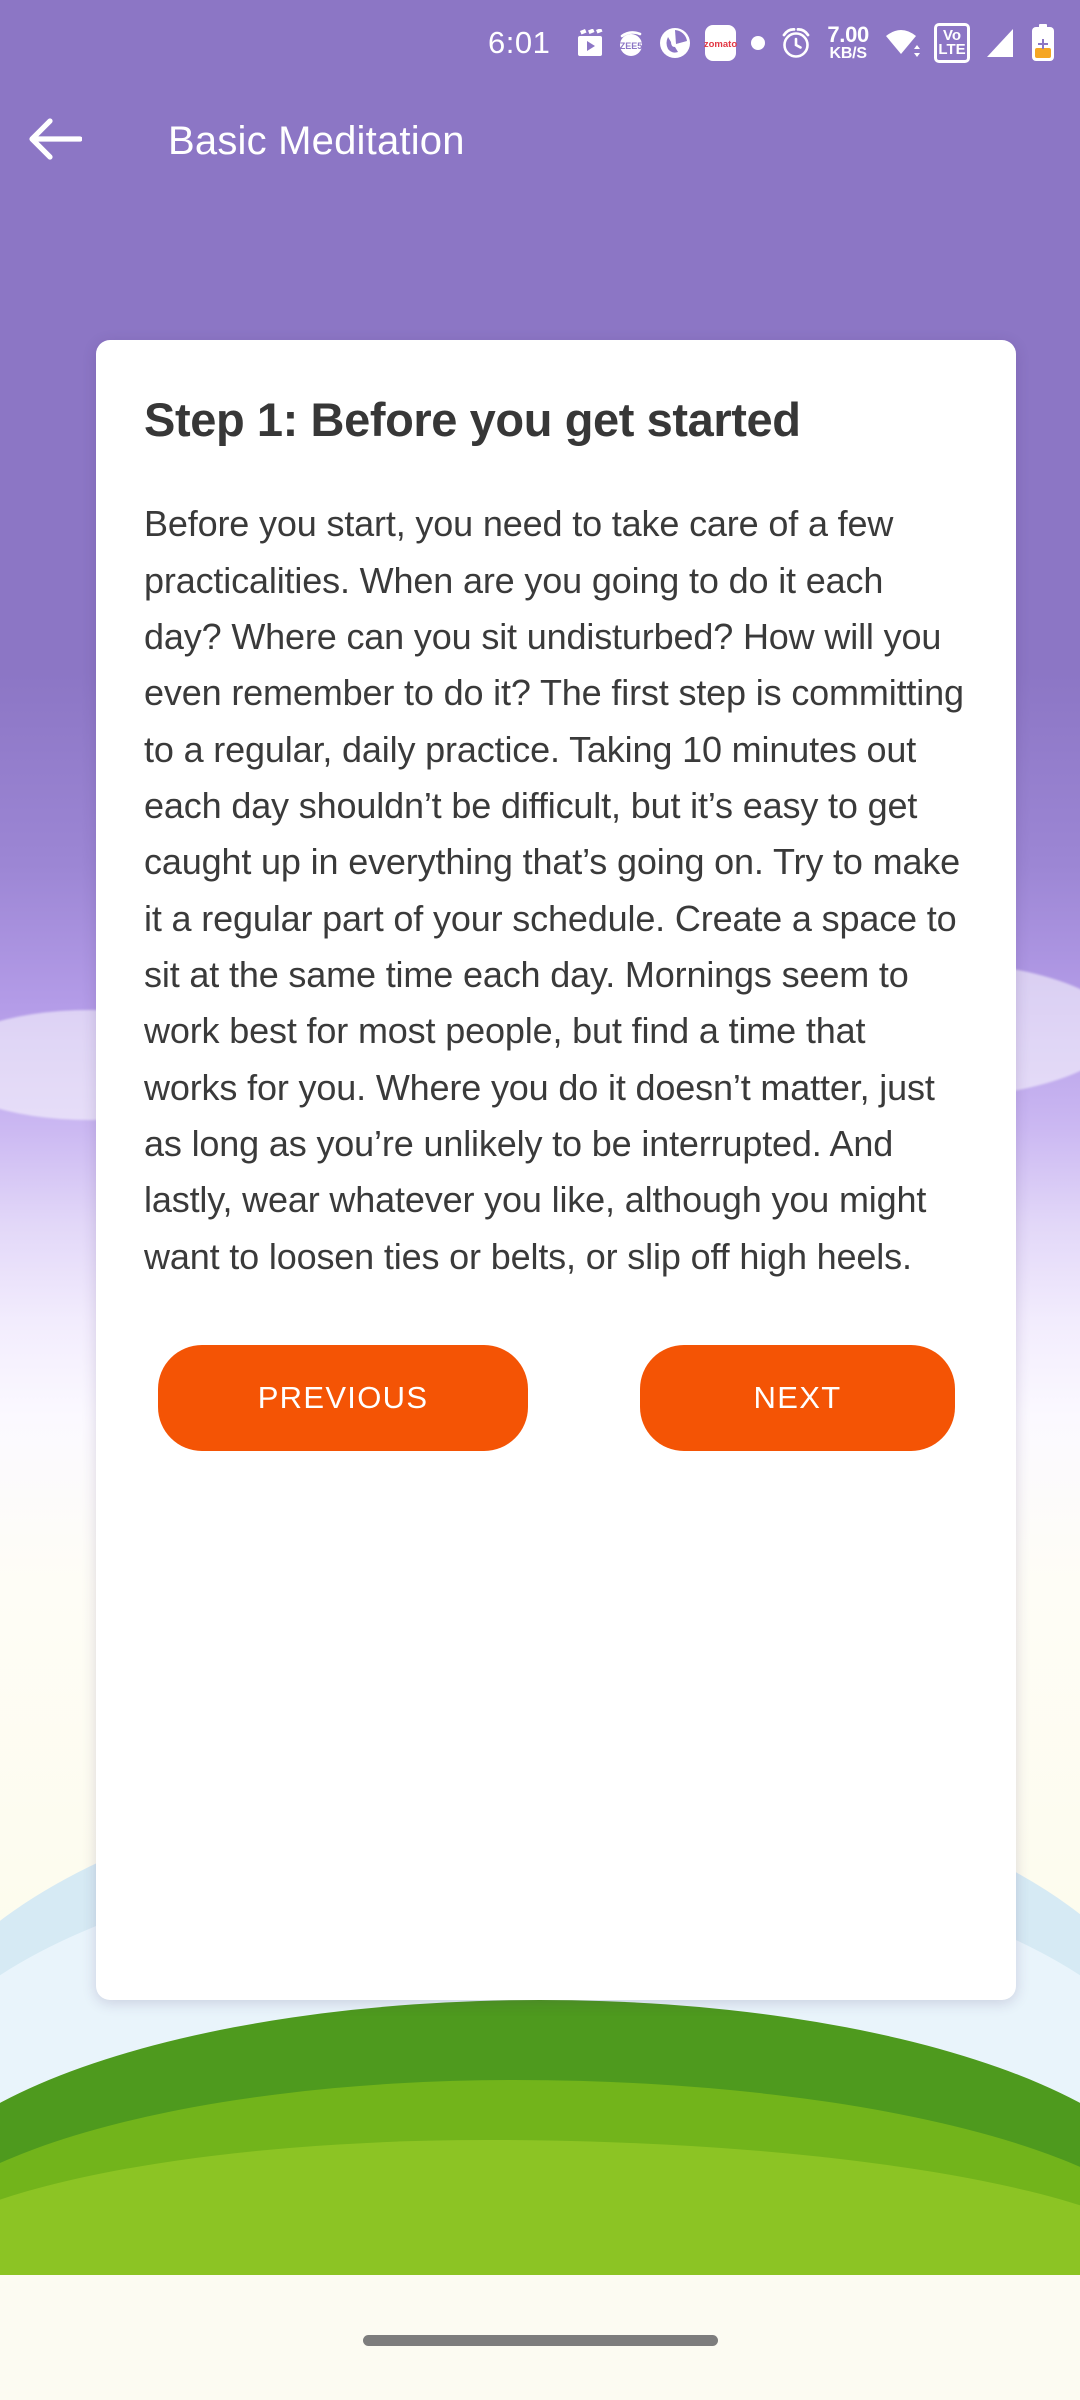  I want to click on alarm-icon, so click(796, 43).